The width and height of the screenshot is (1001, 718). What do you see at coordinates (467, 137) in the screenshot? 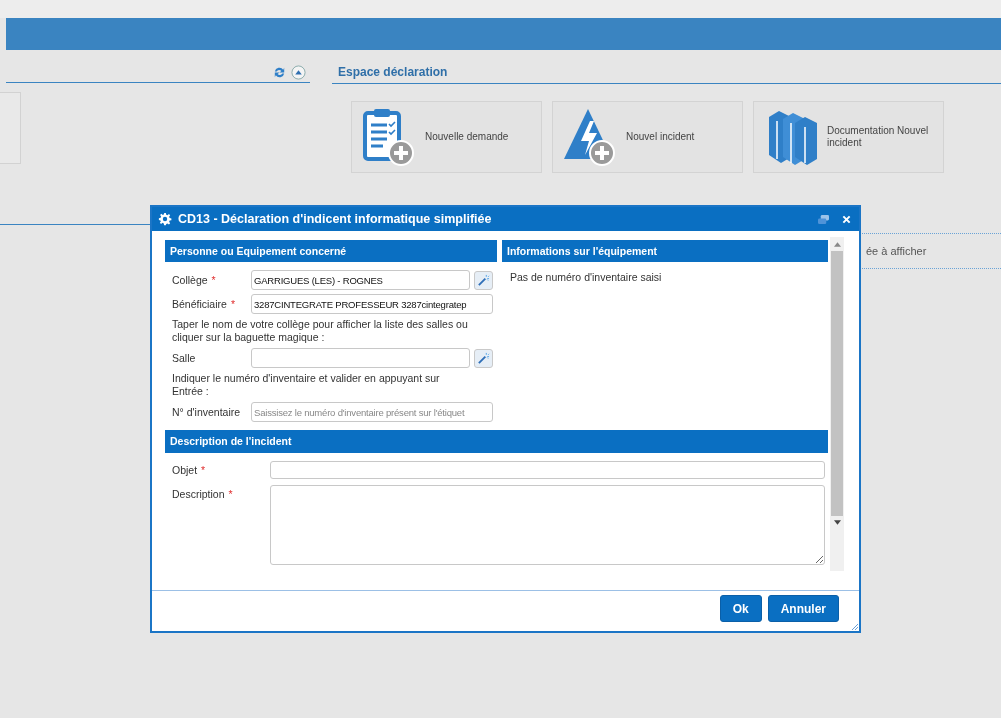
I see `tile-label: Nouvelle demande` at bounding box center [467, 137].